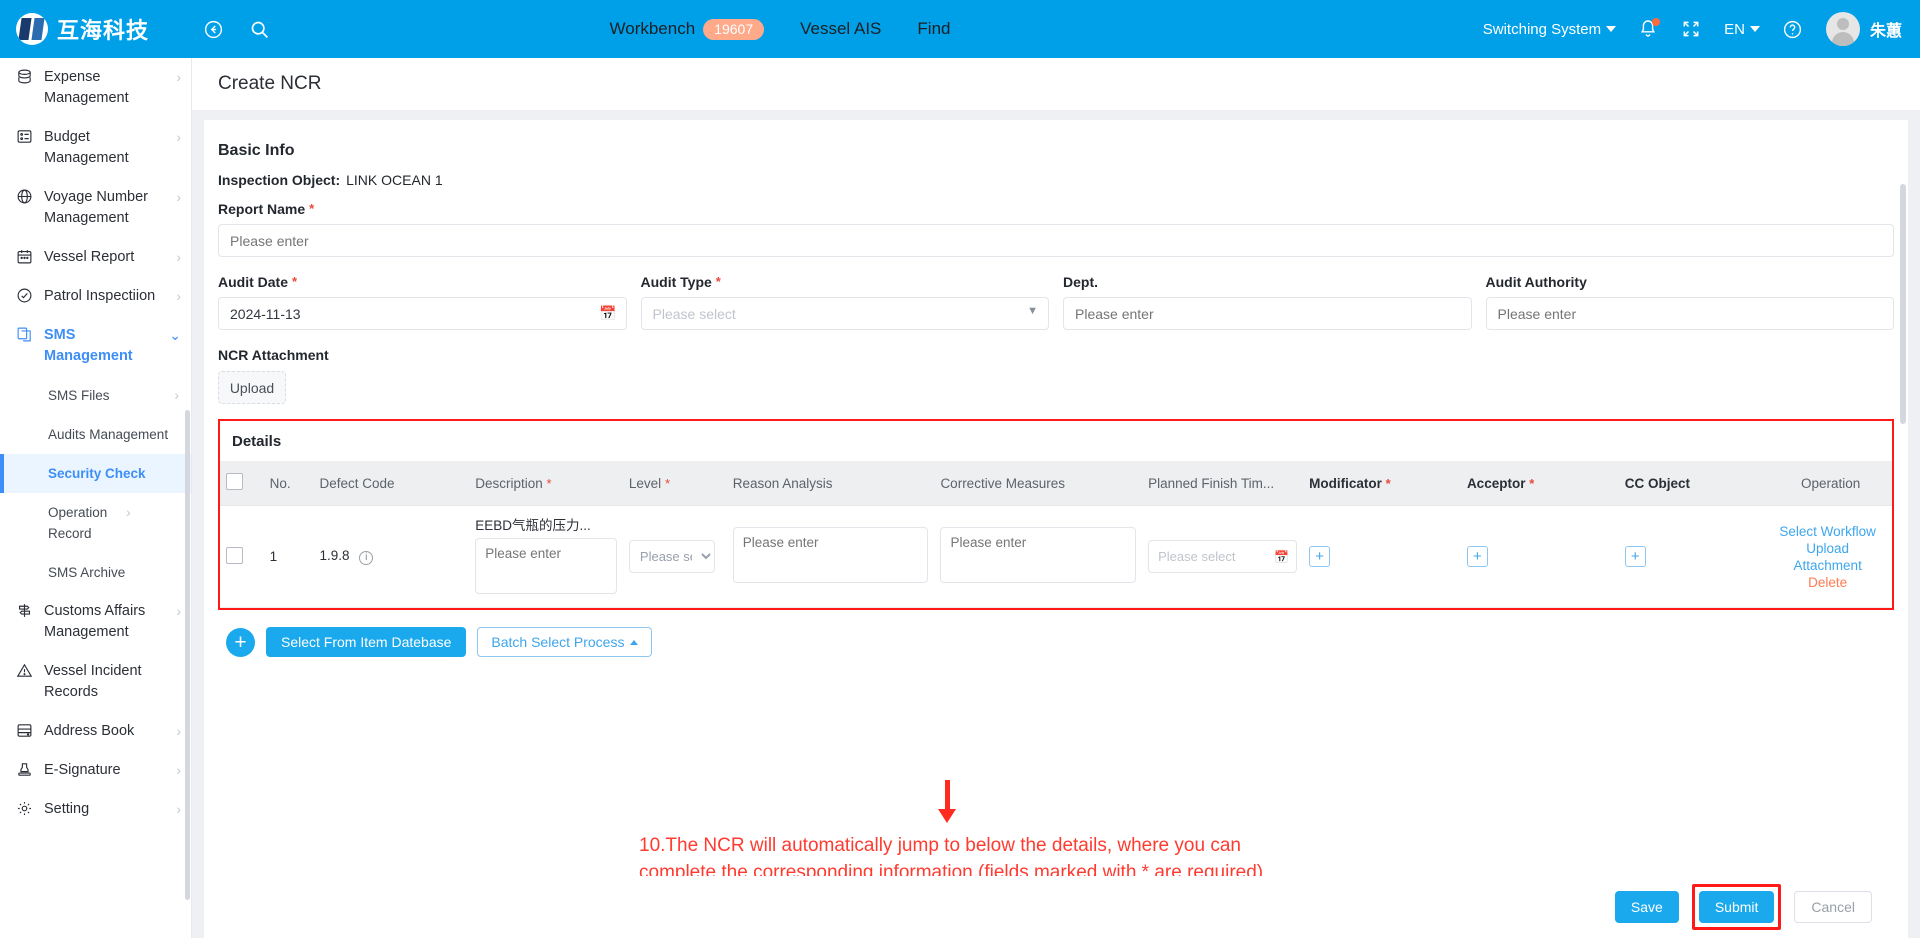 This screenshot has width=1920, height=938. I want to click on audit-type-select: Please select, so click(844, 313).